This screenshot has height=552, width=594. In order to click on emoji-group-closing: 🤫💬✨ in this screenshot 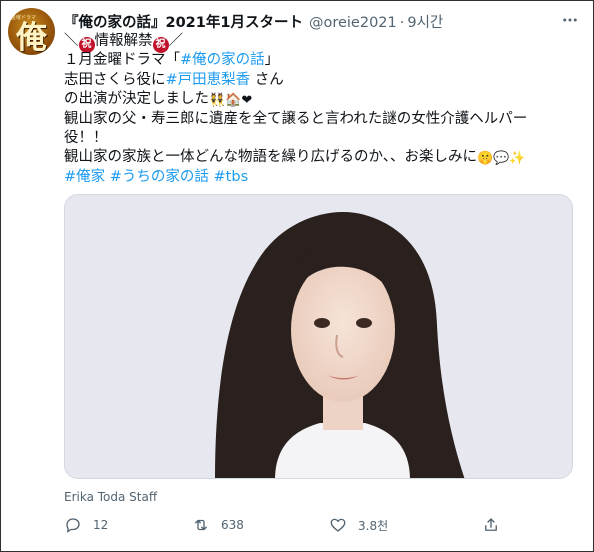, I will do `click(501, 159)`.